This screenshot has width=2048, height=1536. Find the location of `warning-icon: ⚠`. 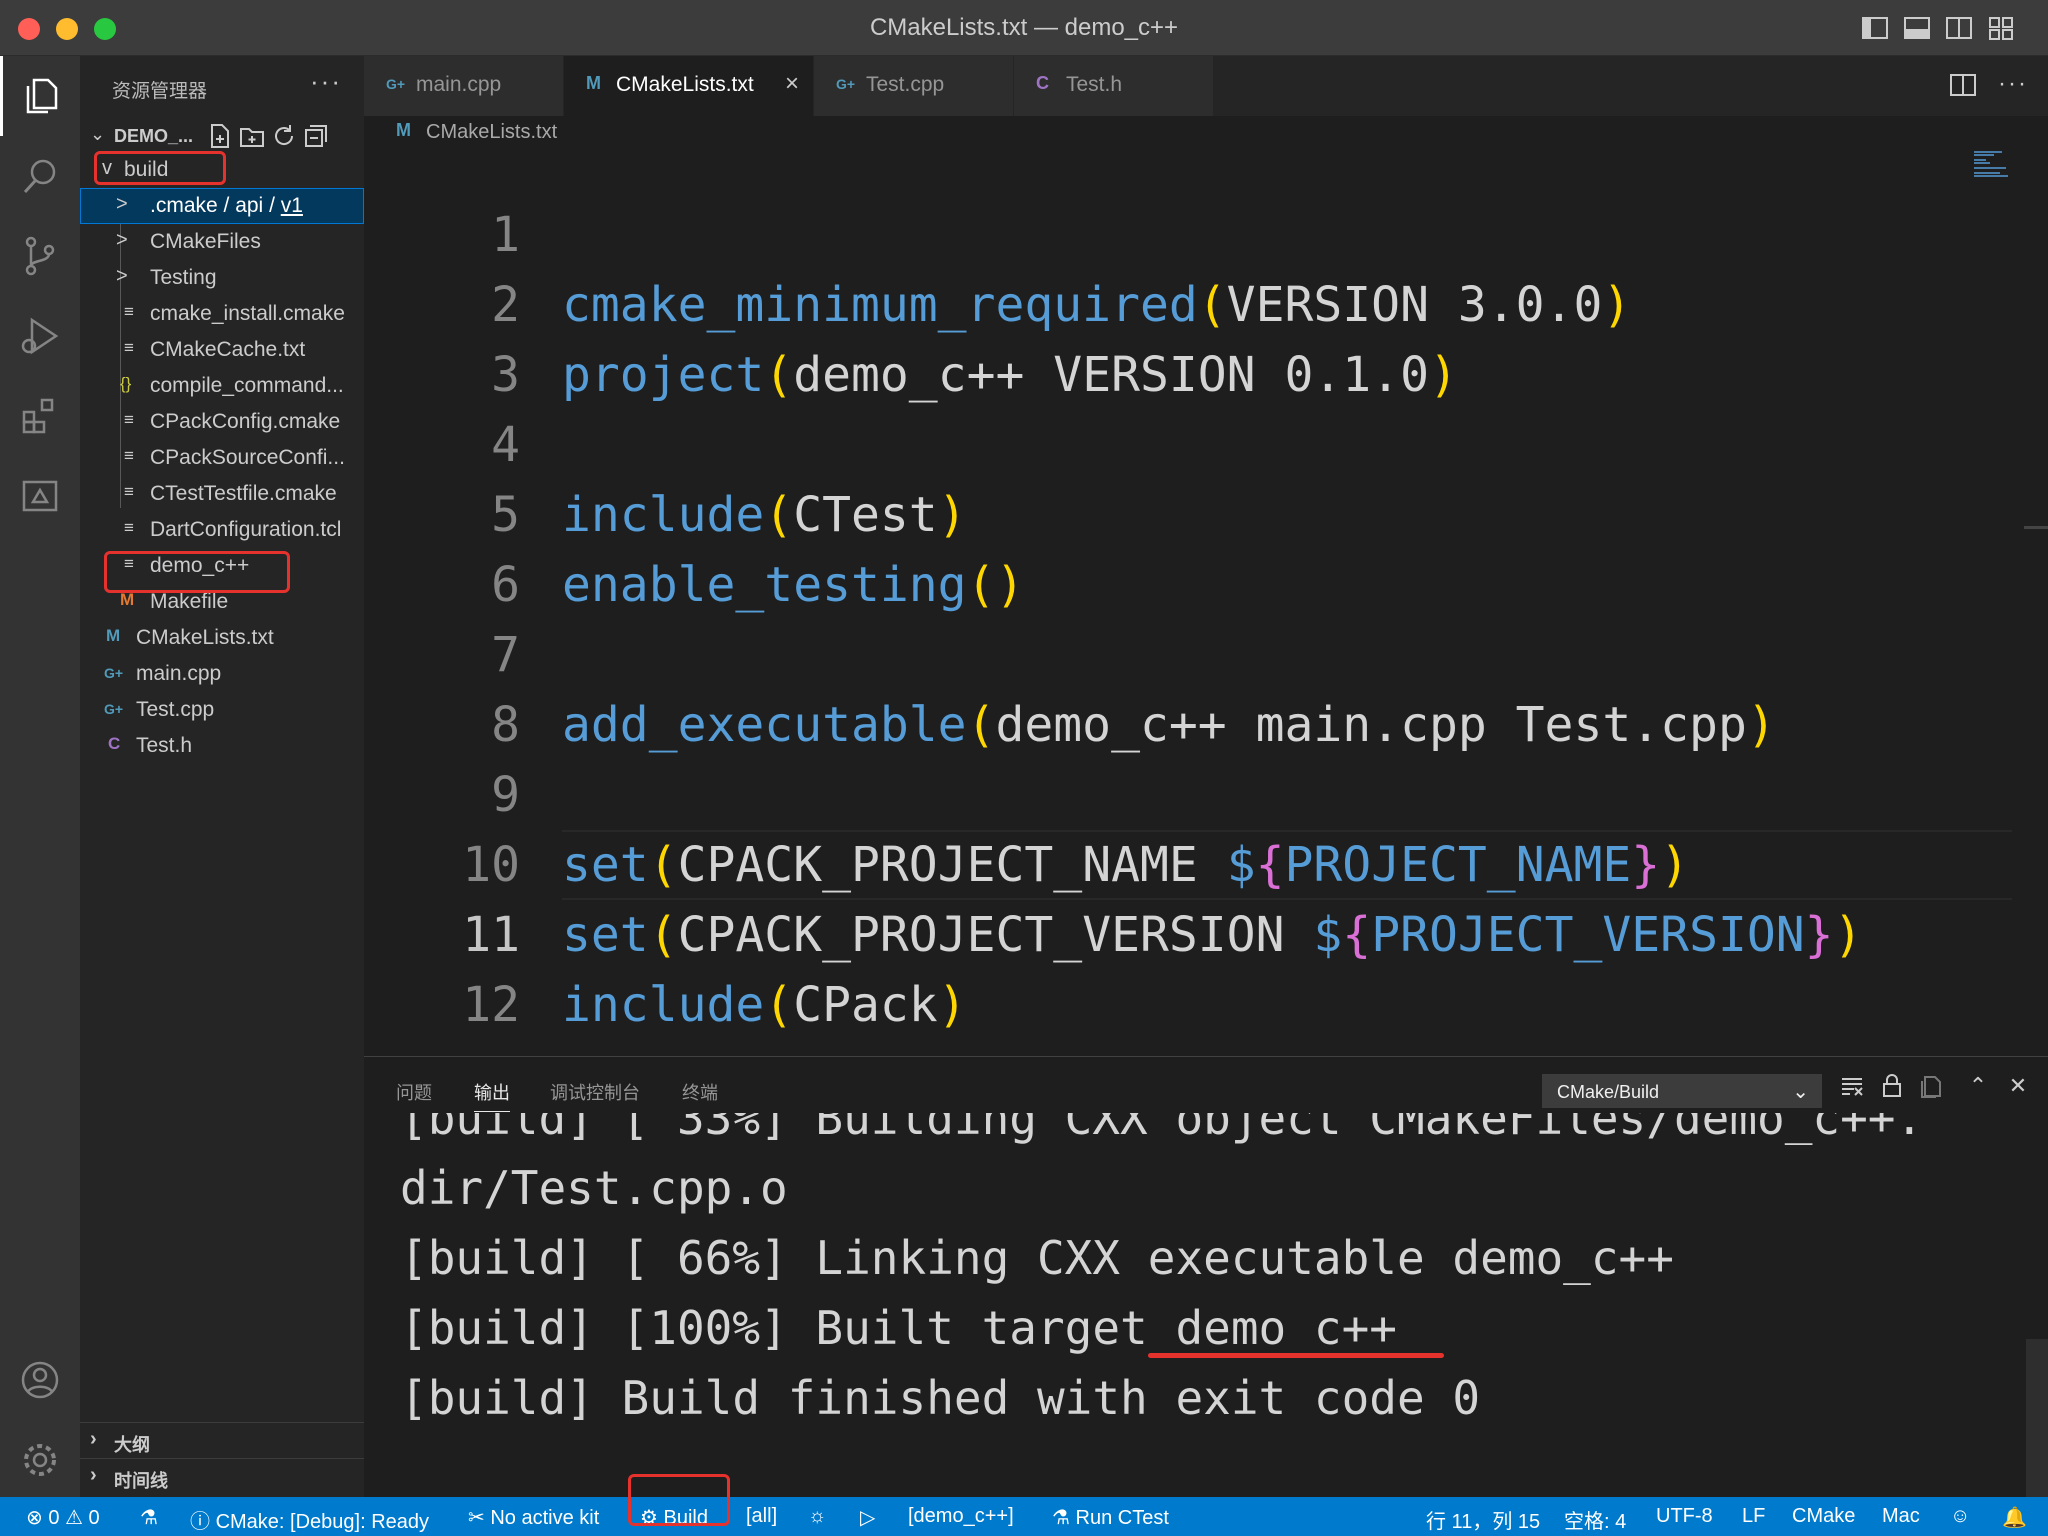

warning-icon: ⚠ is located at coordinates (74, 1518).